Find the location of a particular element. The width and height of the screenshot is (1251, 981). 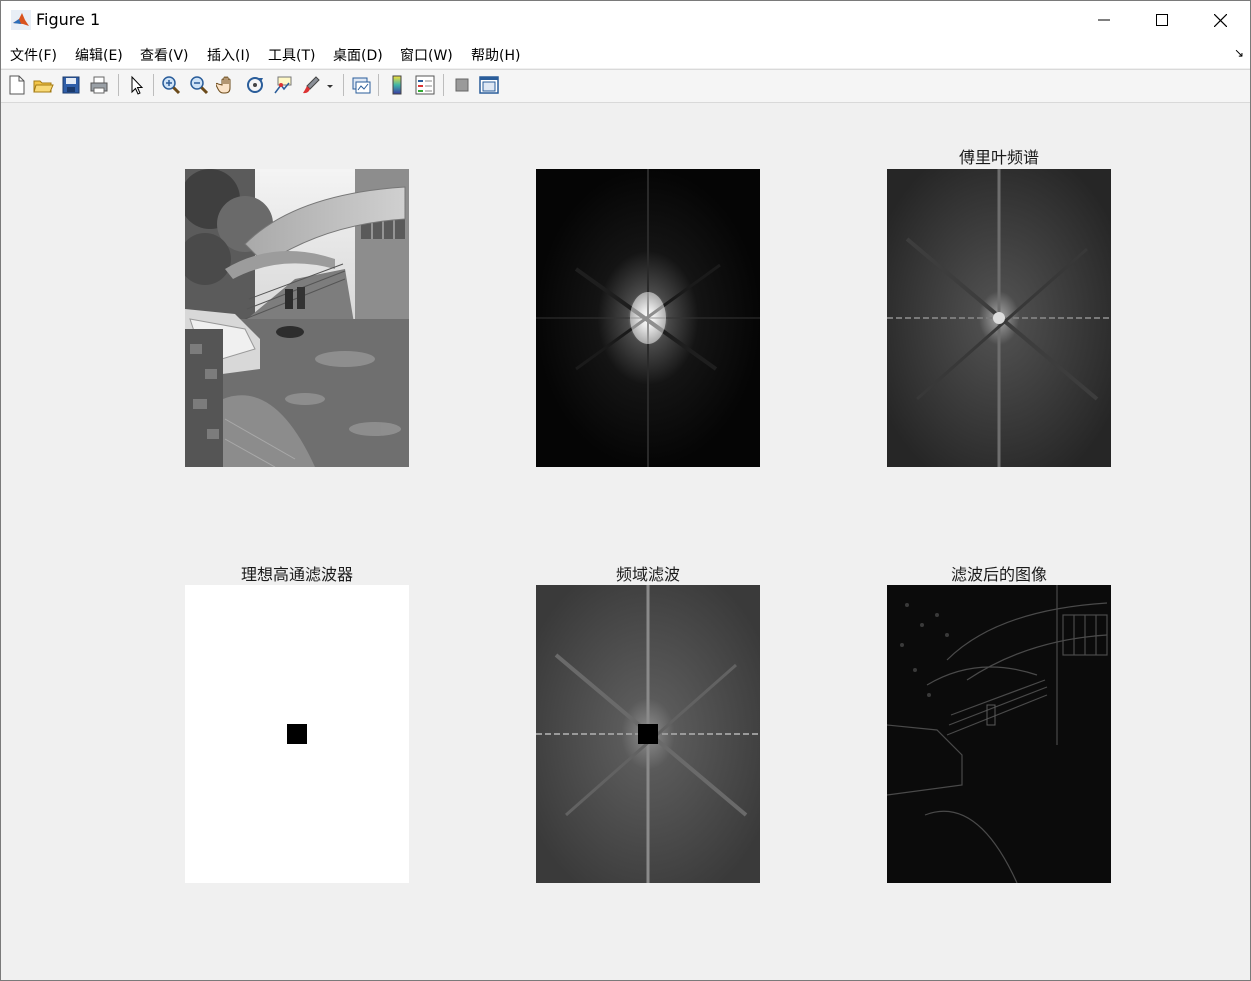

matlab-logo-icon is located at coordinates (21, 20).